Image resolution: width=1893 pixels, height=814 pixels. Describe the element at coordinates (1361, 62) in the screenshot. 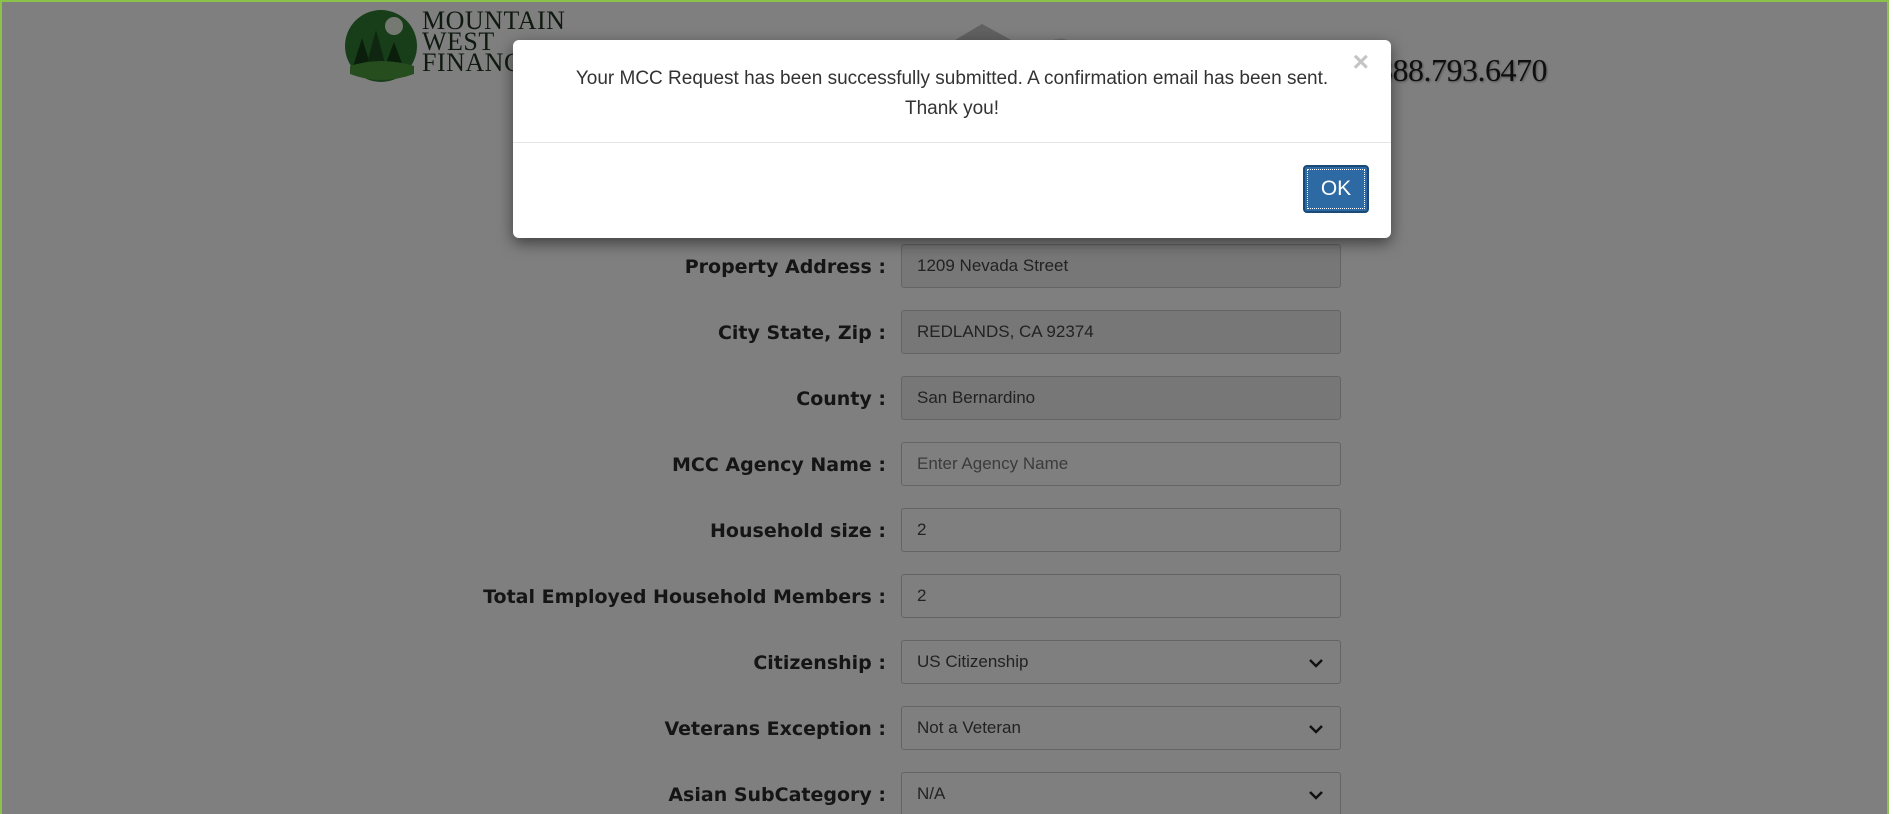

I see `close-icon: ×` at that location.